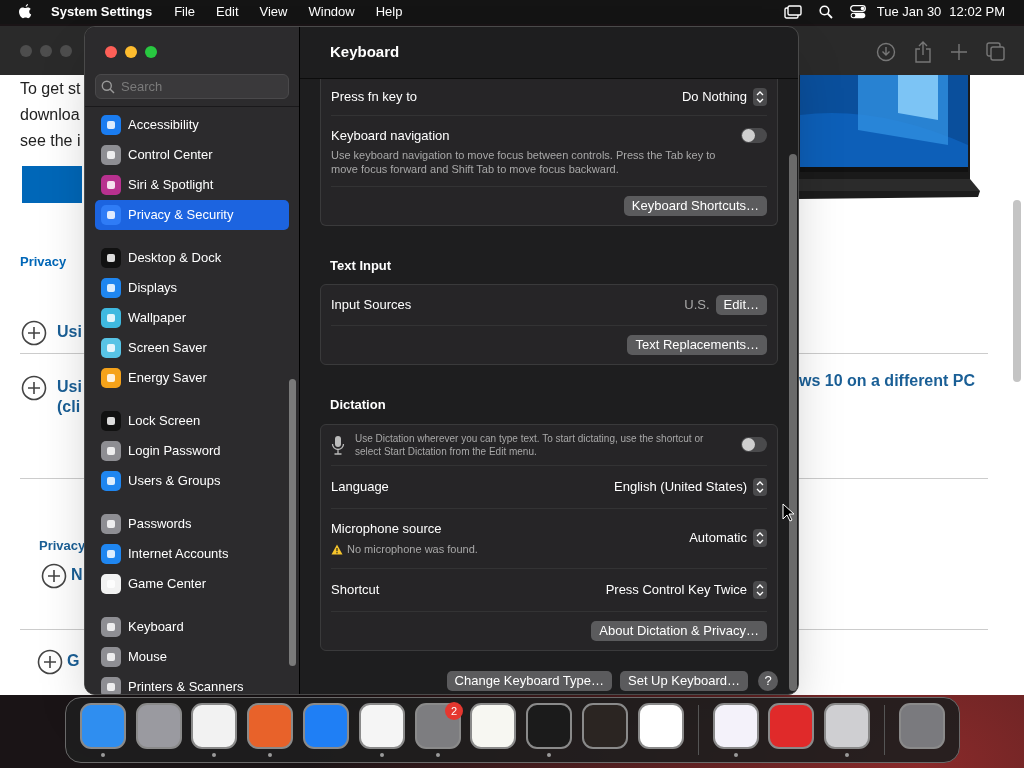 The width and height of the screenshot is (1024, 768). What do you see at coordinates (697, 305) in the screenshot?
I see `setting-value: U.S.` at bounding box center [697, 305].